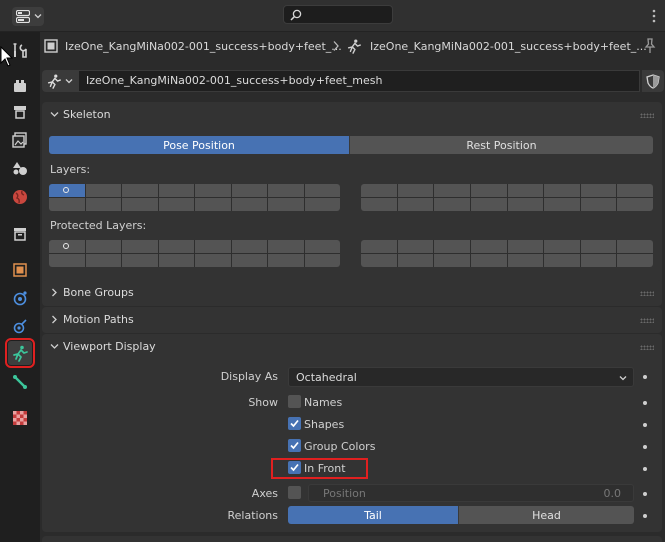  I want to click on group-colors-checkbox, so click(294, 445).